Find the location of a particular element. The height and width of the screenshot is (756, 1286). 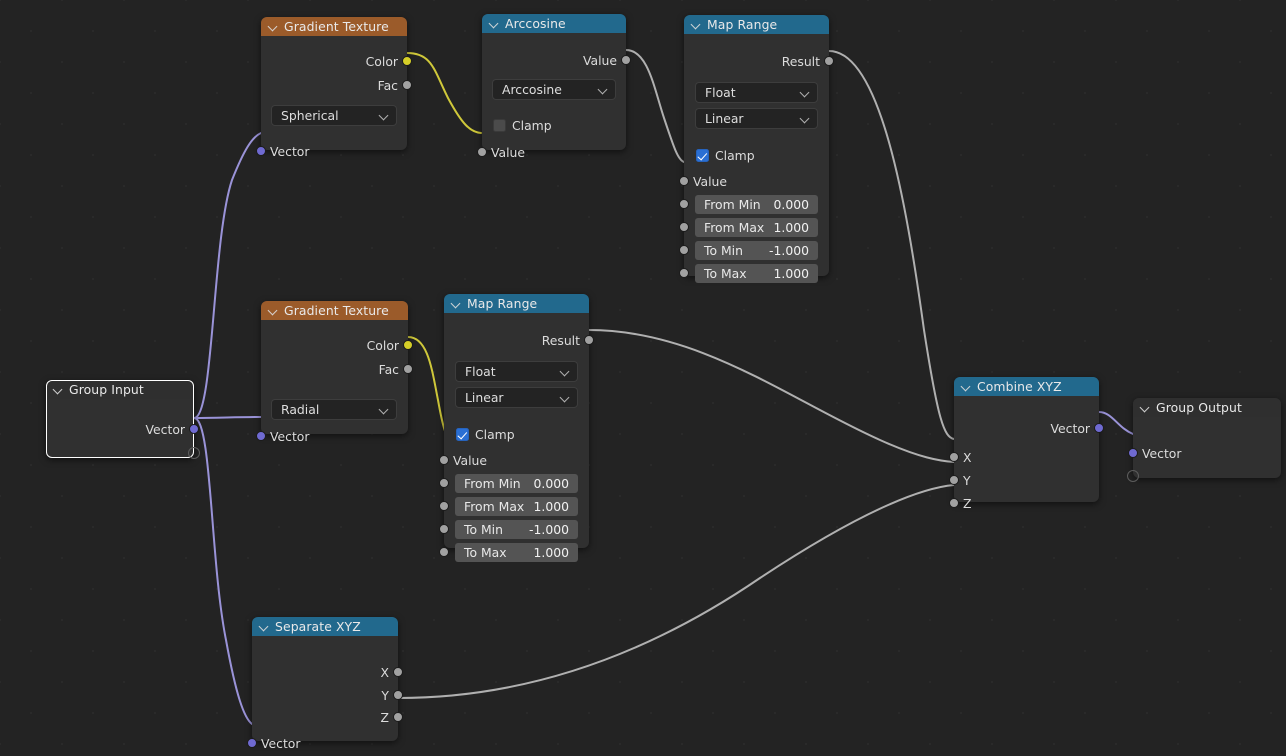

output-socket-x is located at coordinates (398, 672).